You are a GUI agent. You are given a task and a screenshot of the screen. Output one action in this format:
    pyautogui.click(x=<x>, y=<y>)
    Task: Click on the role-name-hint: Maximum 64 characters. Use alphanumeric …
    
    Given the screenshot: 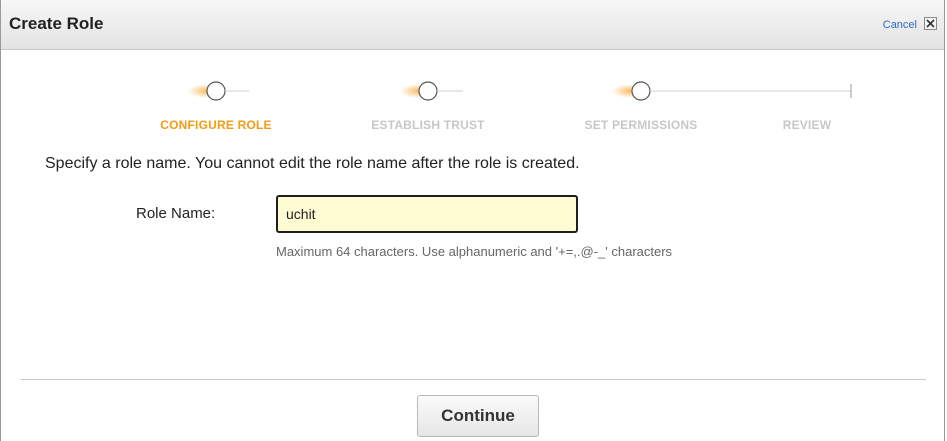 What is the action you would take?
    pyautogui.click(x=474, y=251)
    